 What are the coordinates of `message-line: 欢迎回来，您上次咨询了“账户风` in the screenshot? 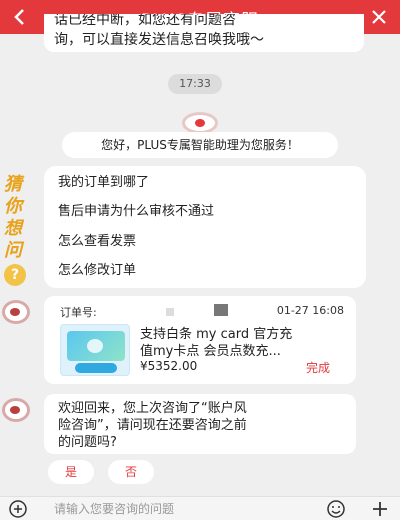 It's located at (152, 408).